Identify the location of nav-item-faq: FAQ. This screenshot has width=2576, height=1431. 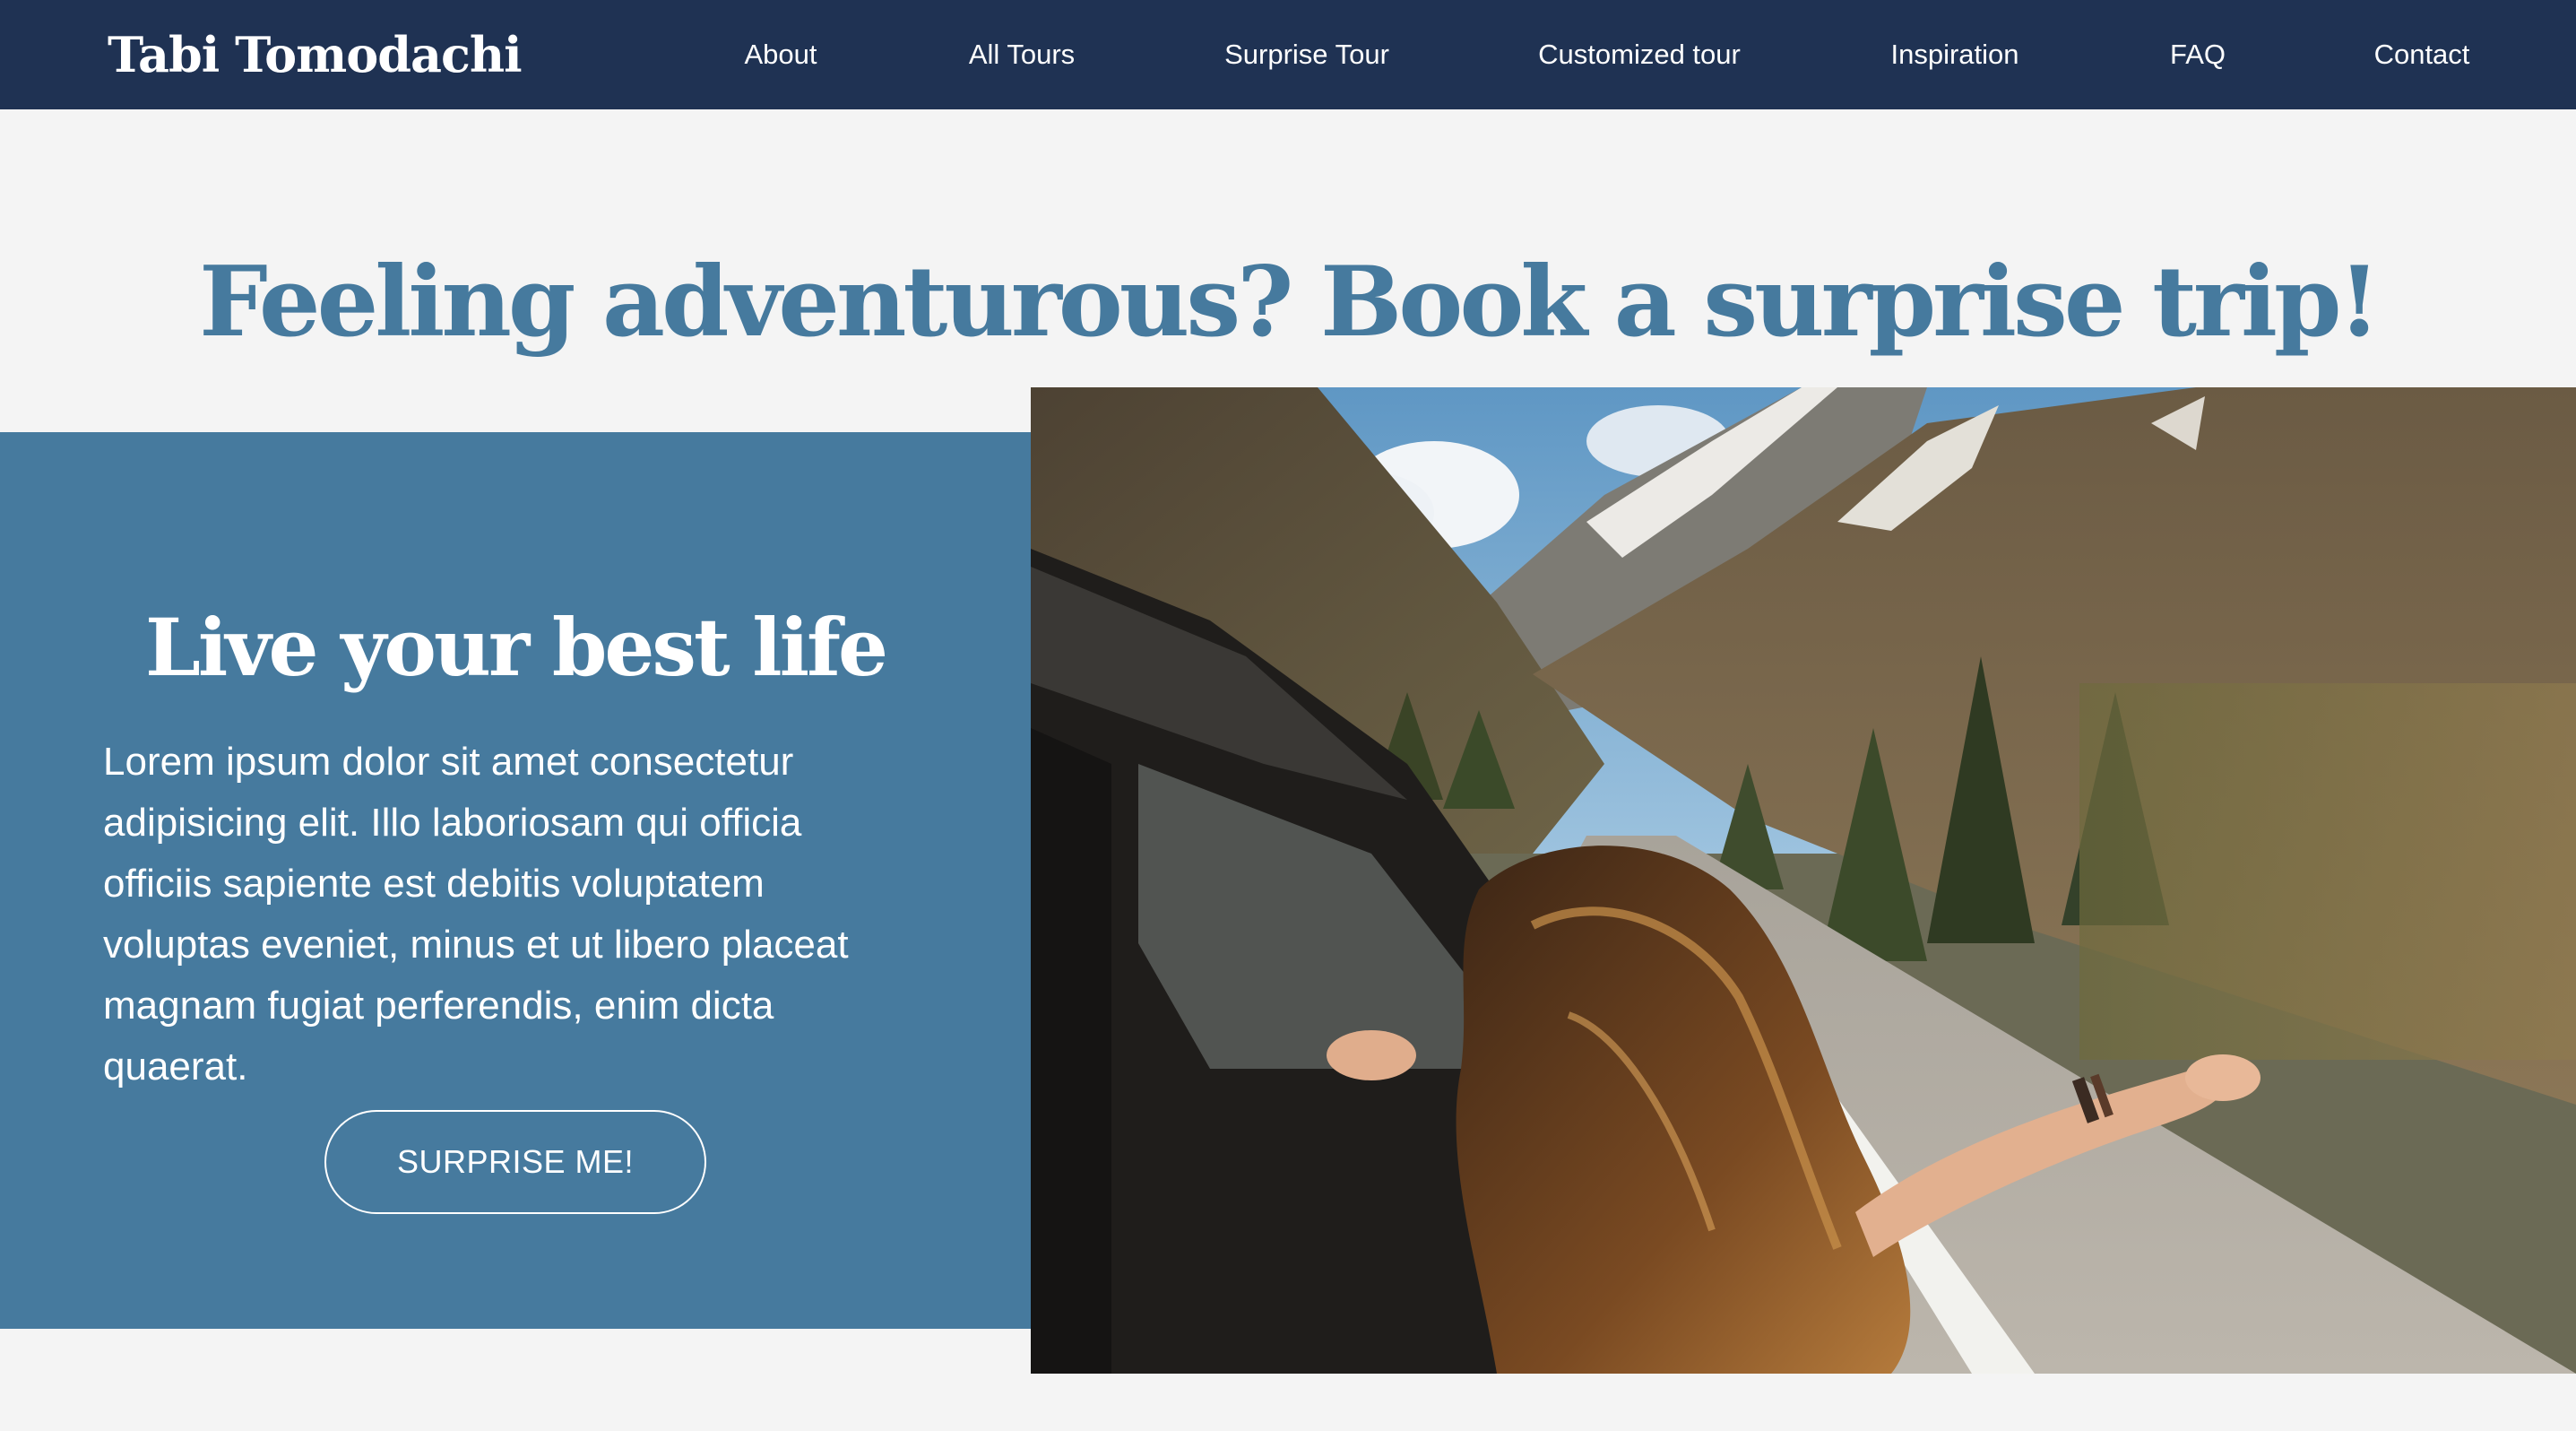
(2198, 54).